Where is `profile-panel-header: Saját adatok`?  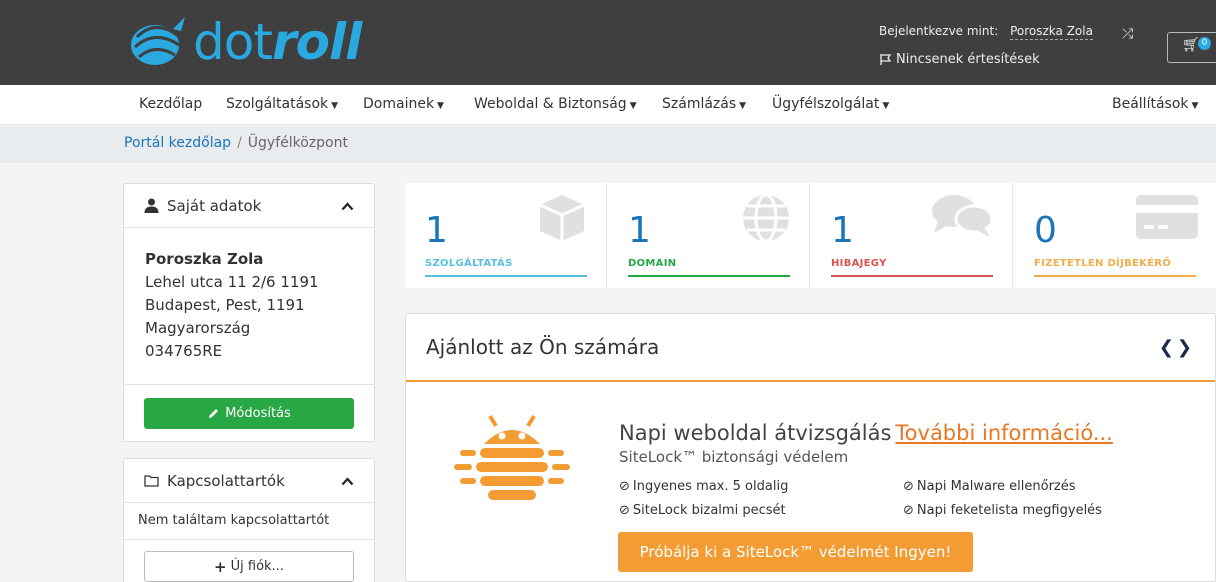 profile-panel-header: Saját adatok is located at coordinates (249, 206).